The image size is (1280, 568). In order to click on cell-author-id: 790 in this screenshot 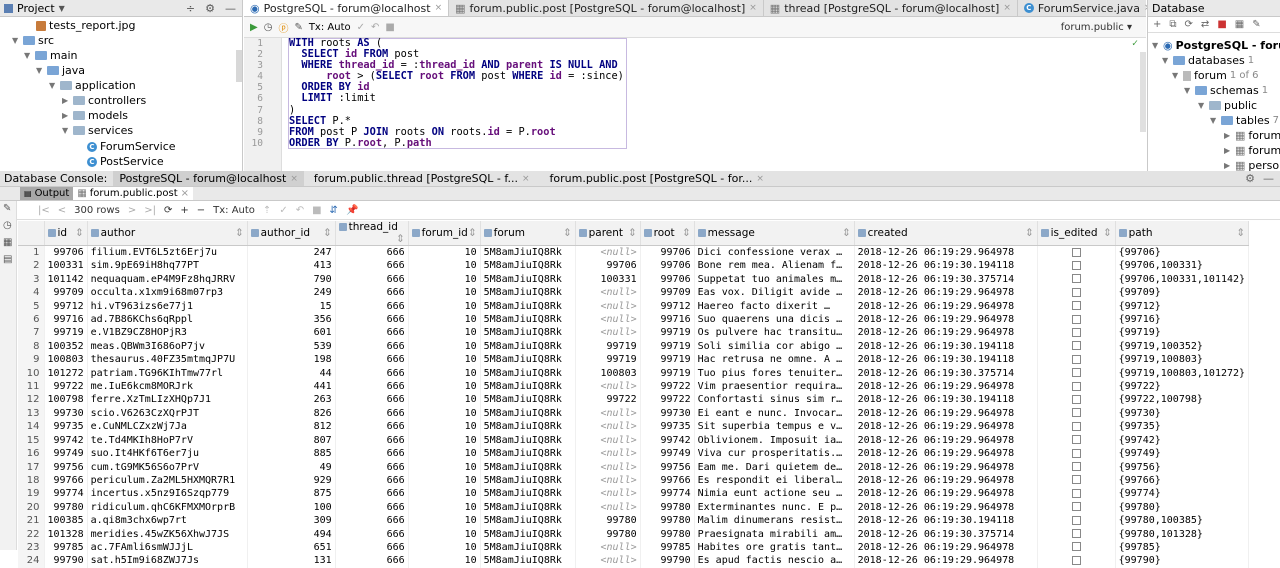, I will do `click(291, 279)`.